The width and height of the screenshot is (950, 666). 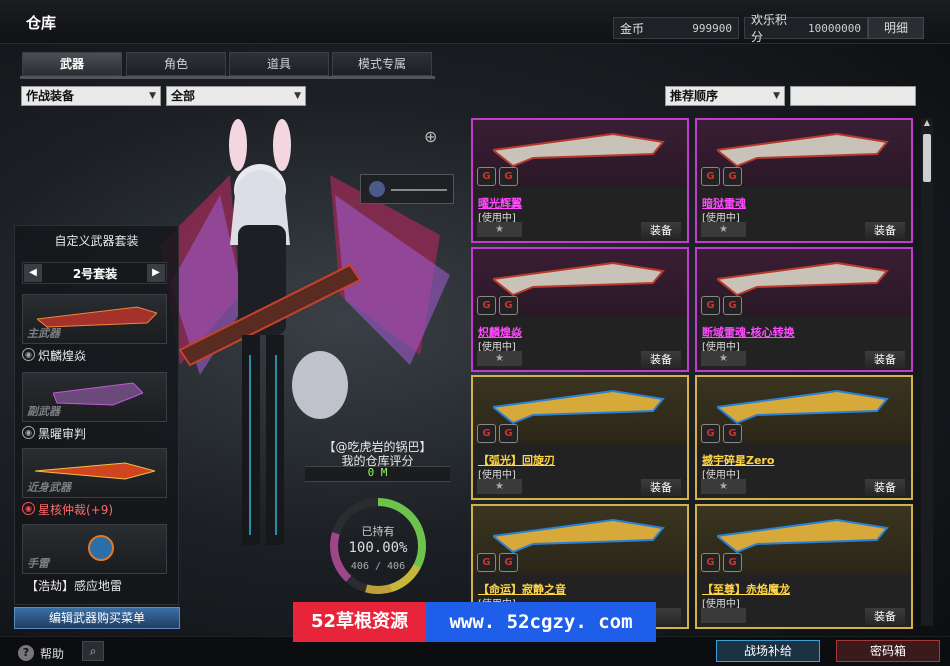 What do you see at coordinates (377, 472) in the screenshot?
I see `score-value: 0 M` at bounding box center [377, 472].